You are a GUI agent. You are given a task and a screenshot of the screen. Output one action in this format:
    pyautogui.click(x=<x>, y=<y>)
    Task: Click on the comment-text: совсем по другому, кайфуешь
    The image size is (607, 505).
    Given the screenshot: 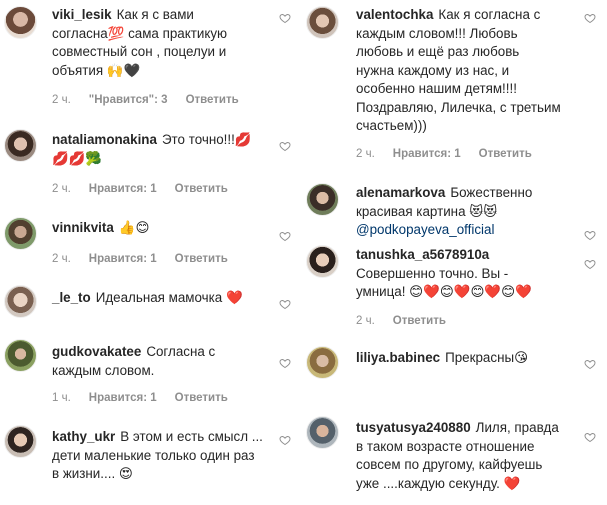 What is the action you would take?
    pyautogui.click(x=449, y=464)
    